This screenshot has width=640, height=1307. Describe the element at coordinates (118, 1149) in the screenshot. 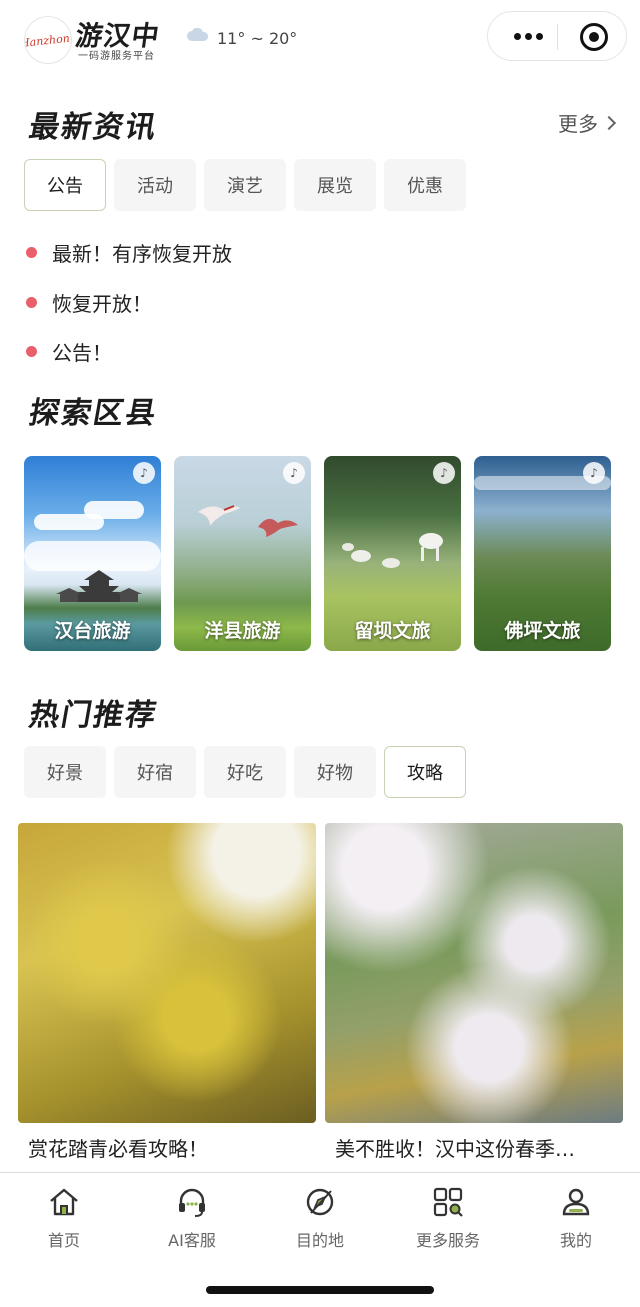

I see `recommend-card-title: 赏花踏青必看攻略！` at that location.